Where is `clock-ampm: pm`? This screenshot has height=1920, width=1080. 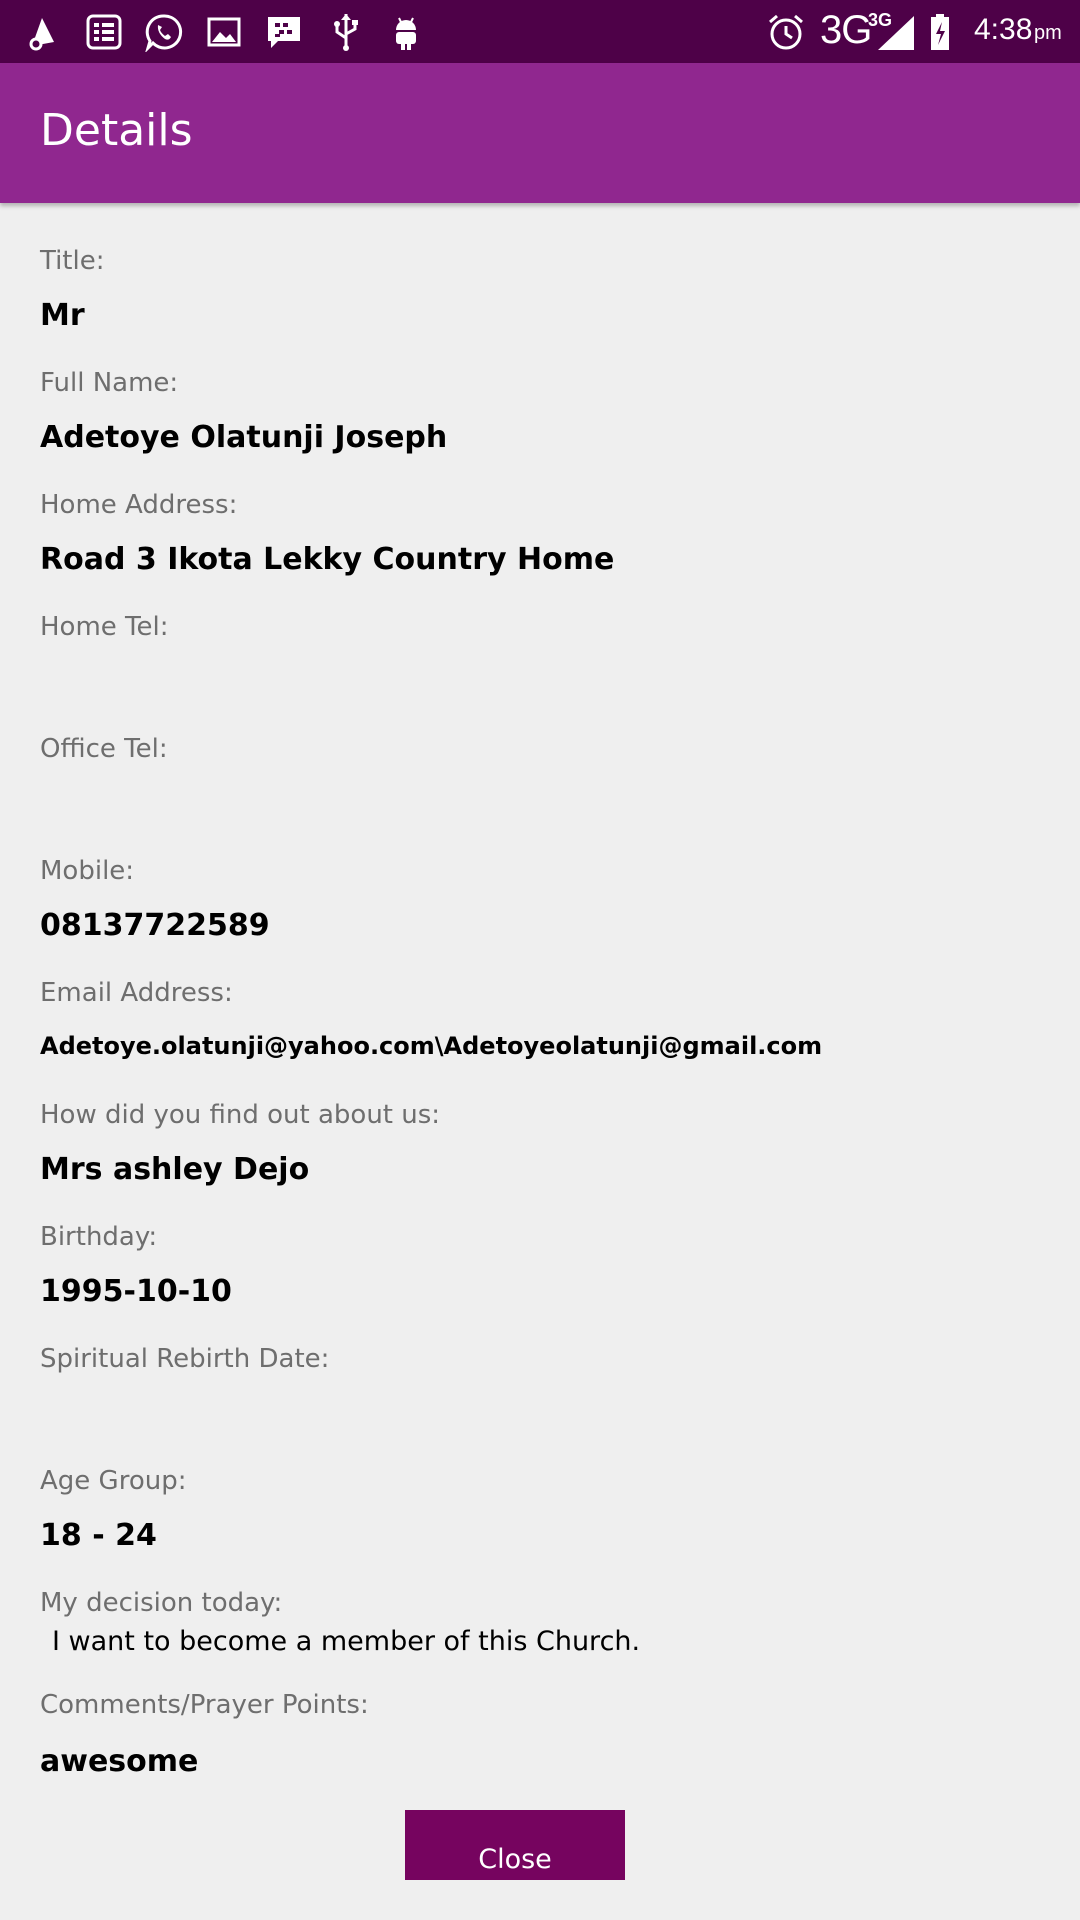 clock-ampm: pm is located at coordinates (1048, 33).